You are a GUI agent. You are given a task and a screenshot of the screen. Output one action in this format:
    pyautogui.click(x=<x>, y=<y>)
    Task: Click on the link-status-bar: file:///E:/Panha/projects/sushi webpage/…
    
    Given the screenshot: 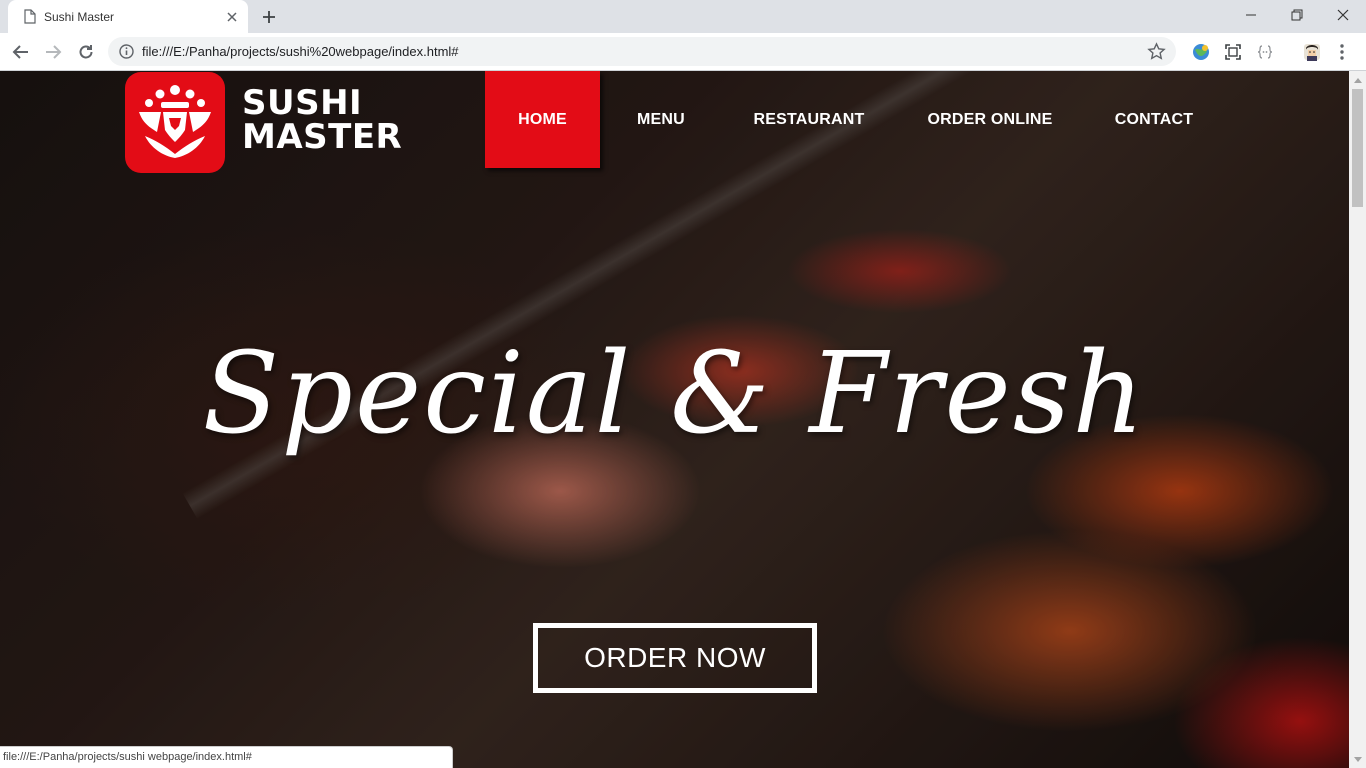 What is the action you would take?
    pyautogui.click(x=226, y=757)
    